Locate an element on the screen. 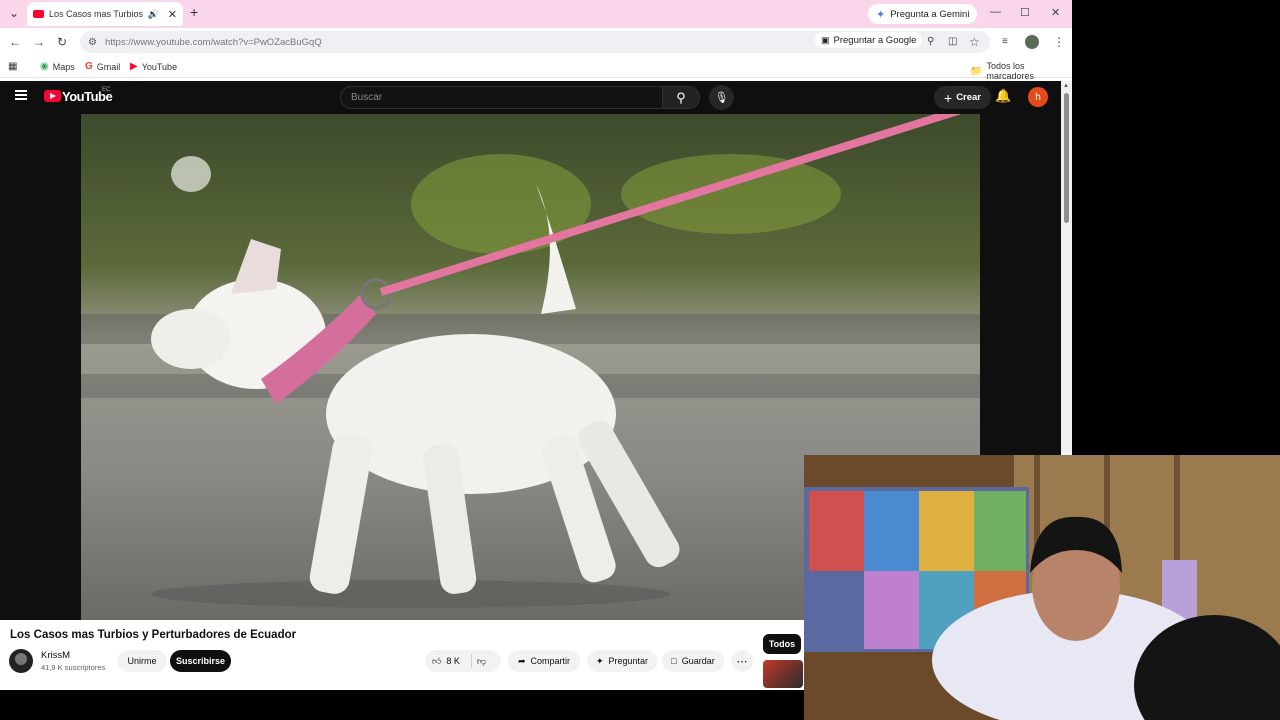 Image resolution: width=1280 pixels, height=720 pixels. bookmark-label: YouTube is located at coordinates (159, 66).